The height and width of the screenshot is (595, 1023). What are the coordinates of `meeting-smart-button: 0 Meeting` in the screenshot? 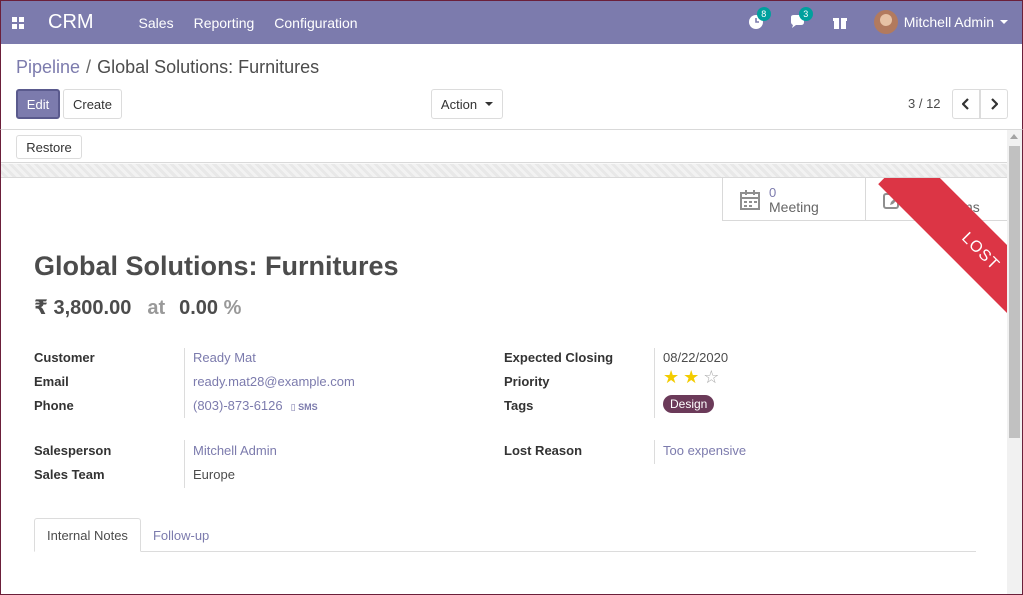 It's located at (793, 199).